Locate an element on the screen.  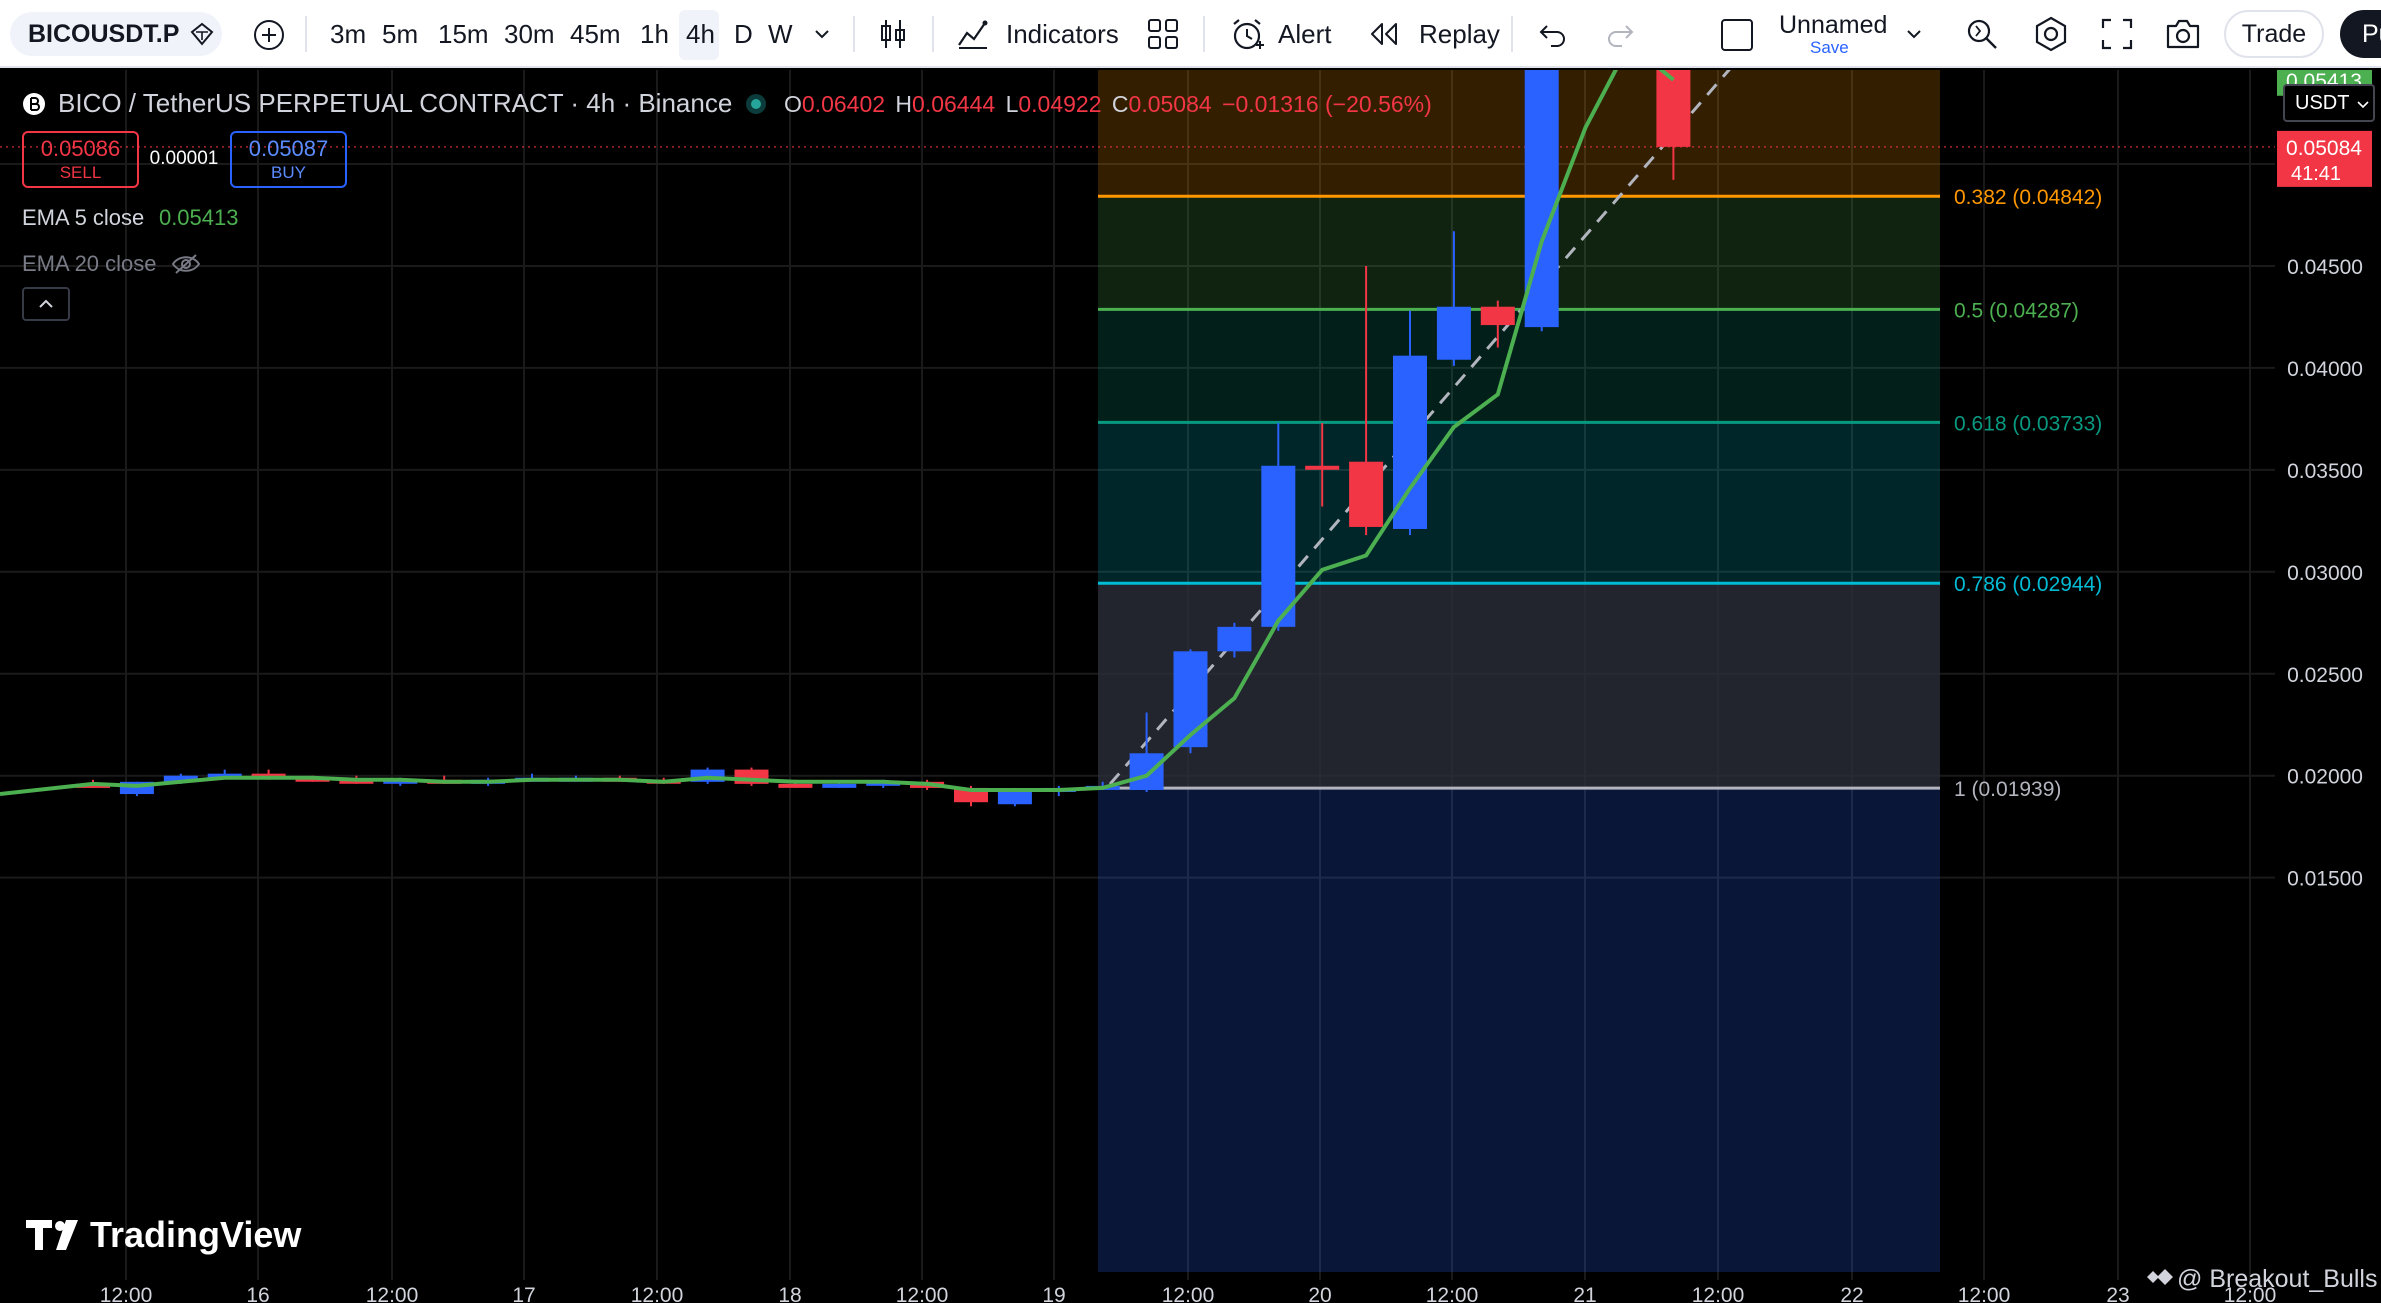
undo-icon is located at coordinates (1553, 34).